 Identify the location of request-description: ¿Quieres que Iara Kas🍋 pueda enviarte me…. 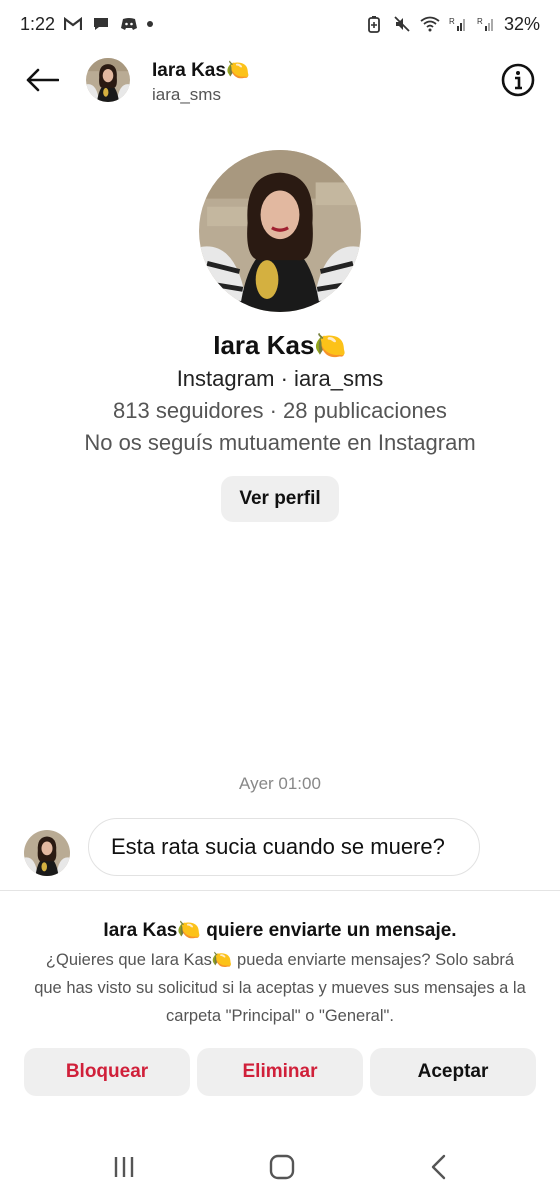
(280, 988).